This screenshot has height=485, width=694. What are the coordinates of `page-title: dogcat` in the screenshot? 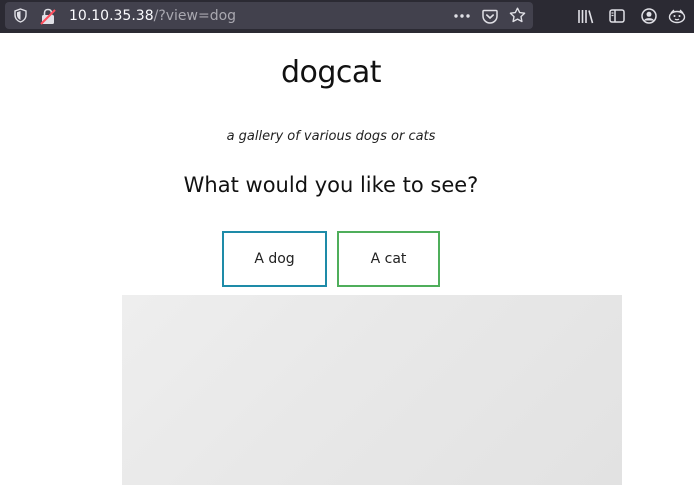 It's located at (331, 72).